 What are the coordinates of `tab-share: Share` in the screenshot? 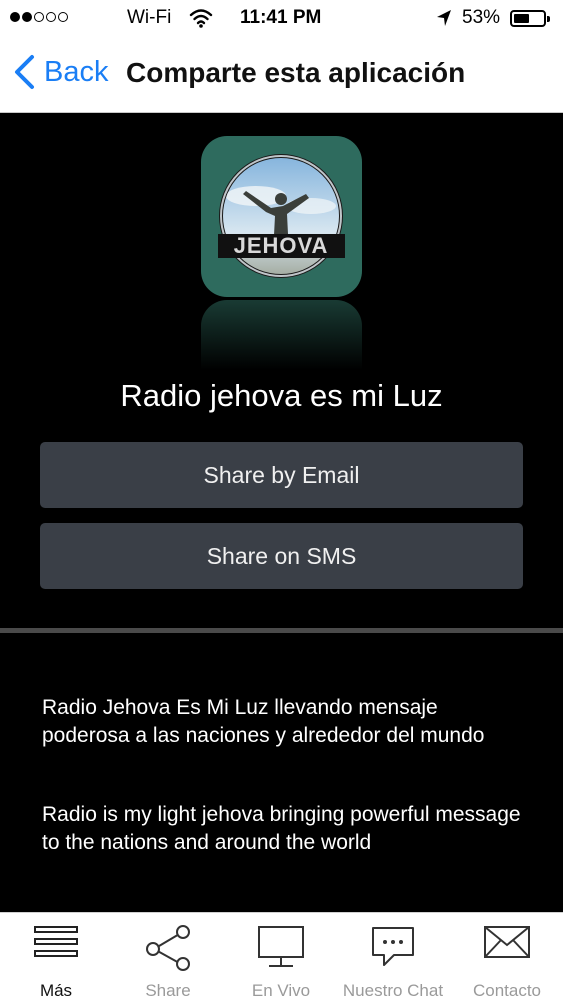 It's located at (168, 957).